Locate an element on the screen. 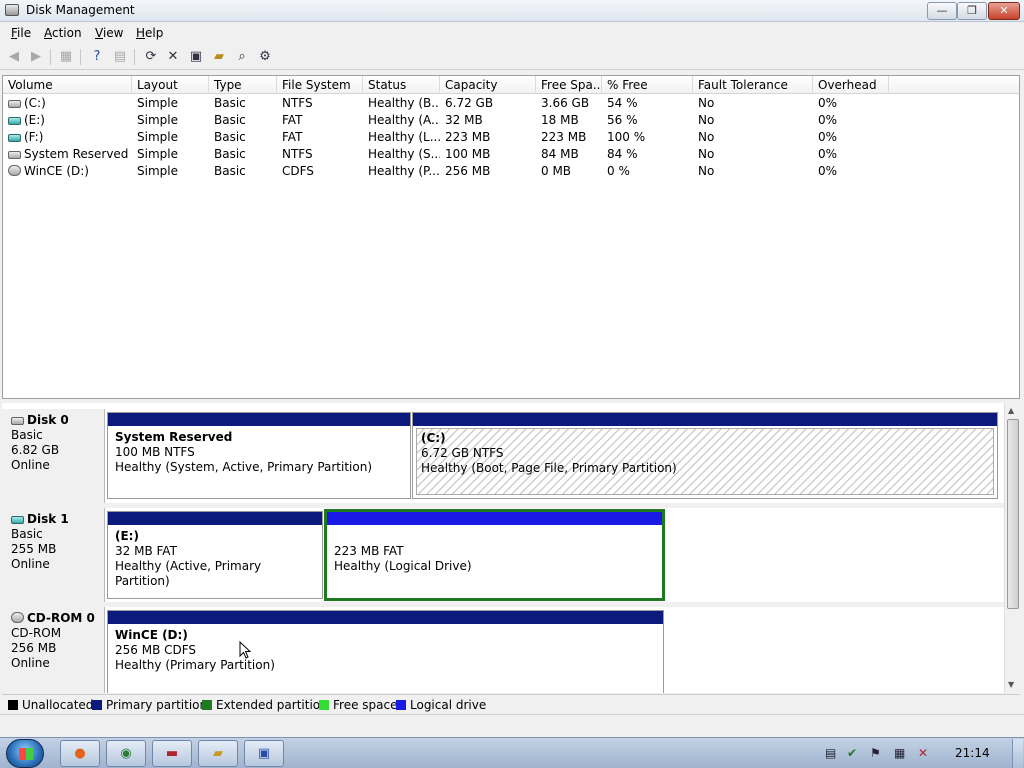 The width and height of the screenshot is (1024, 768). properties-icon: ▣ is located at coordinates (196, 57).